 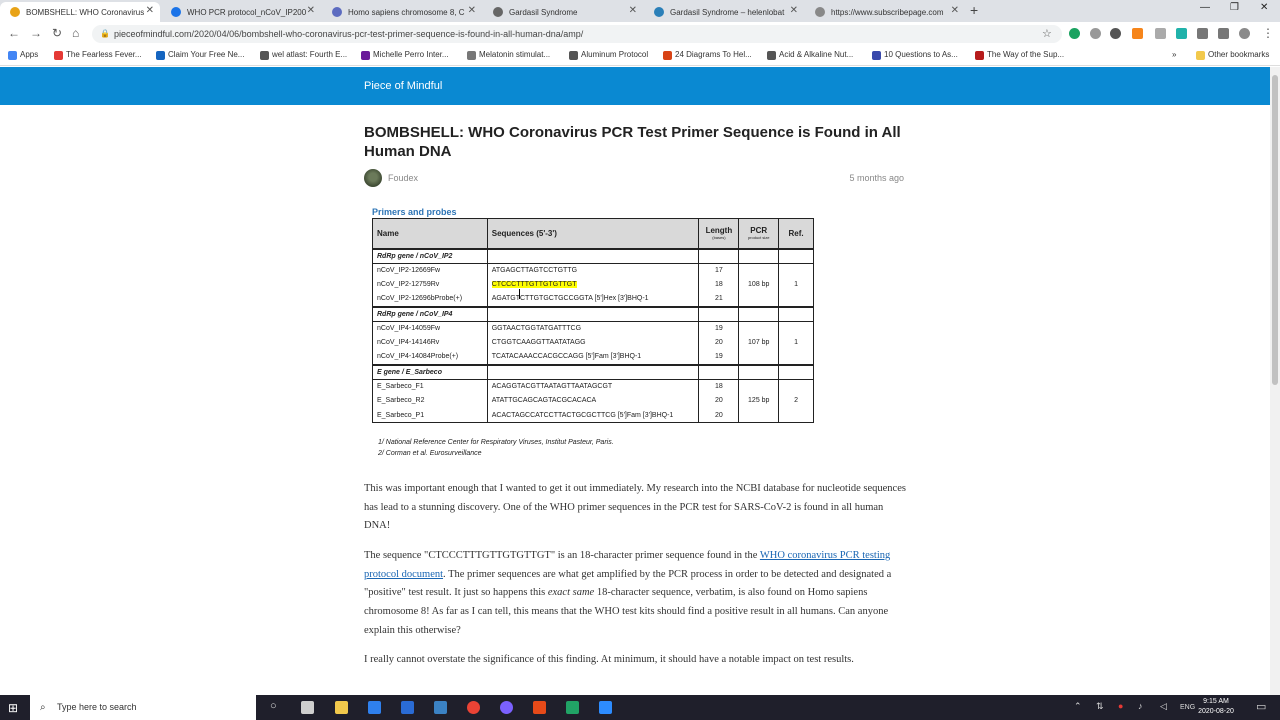 What do you see at coordinates (430, 386) in the screenshot?
I see `primer-name: E_Sarbeco_F1` at bounding box center [430, 386].